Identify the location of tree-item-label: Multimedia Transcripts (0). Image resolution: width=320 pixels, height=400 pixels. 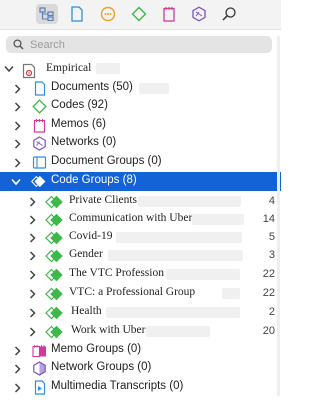
(117, 386).